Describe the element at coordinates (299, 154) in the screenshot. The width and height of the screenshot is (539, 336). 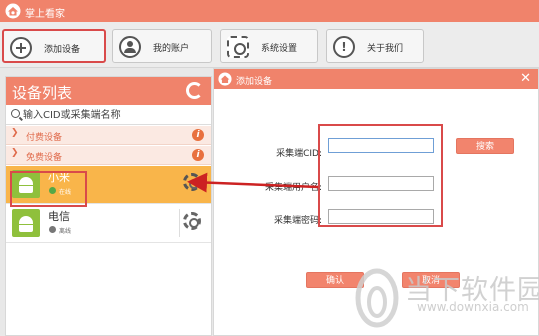
I see `cid-label: 采集端CID:` at that location.